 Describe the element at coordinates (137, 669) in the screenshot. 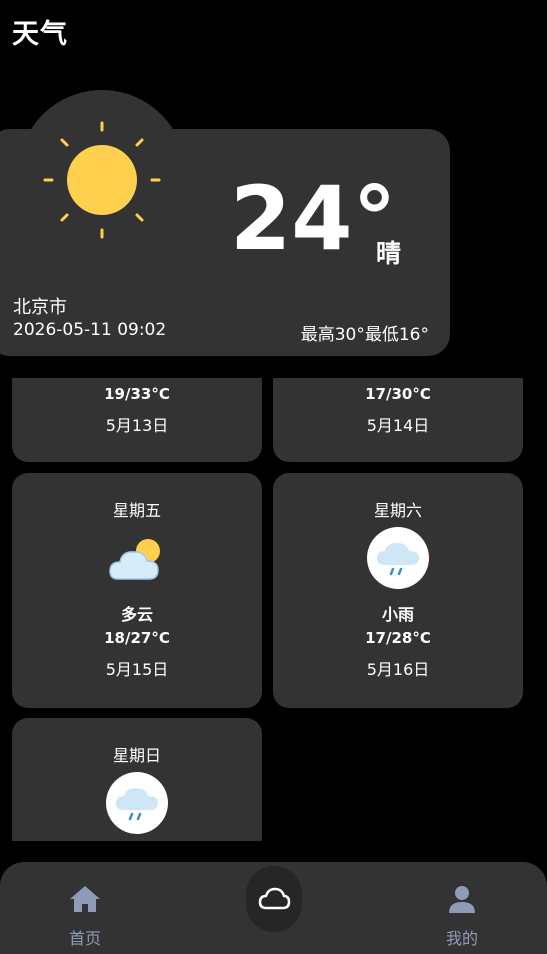

I see `forecast-date: 5月15日` at that location.